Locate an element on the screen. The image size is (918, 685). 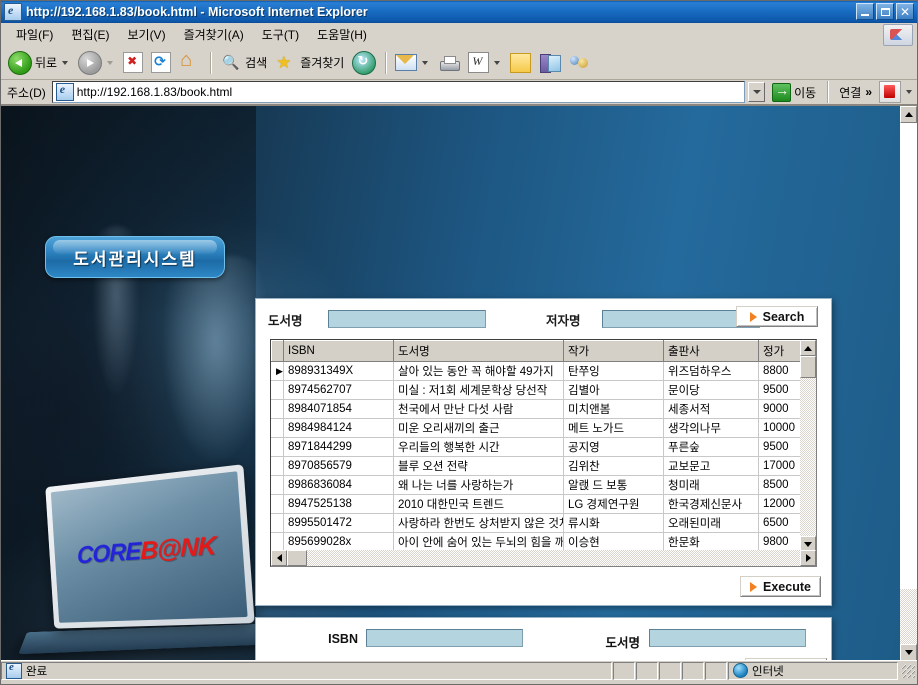
chevron-down-icon-acrobat is located at coordinates (909, 92).